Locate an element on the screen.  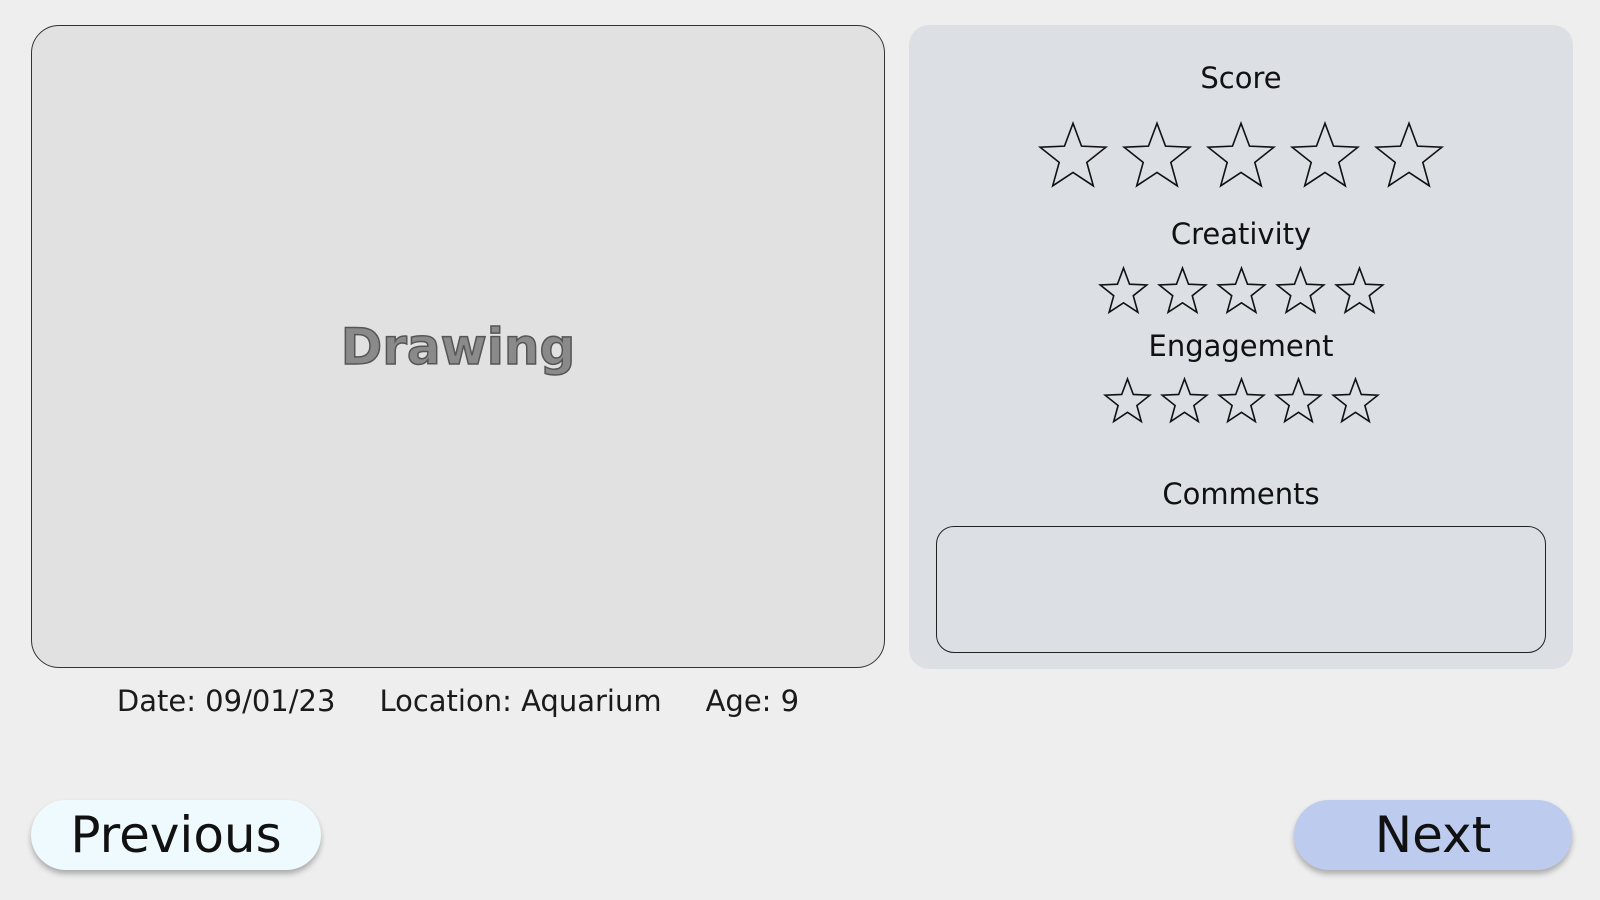
score-star-4-icon is located at coordinates (1325, 155).